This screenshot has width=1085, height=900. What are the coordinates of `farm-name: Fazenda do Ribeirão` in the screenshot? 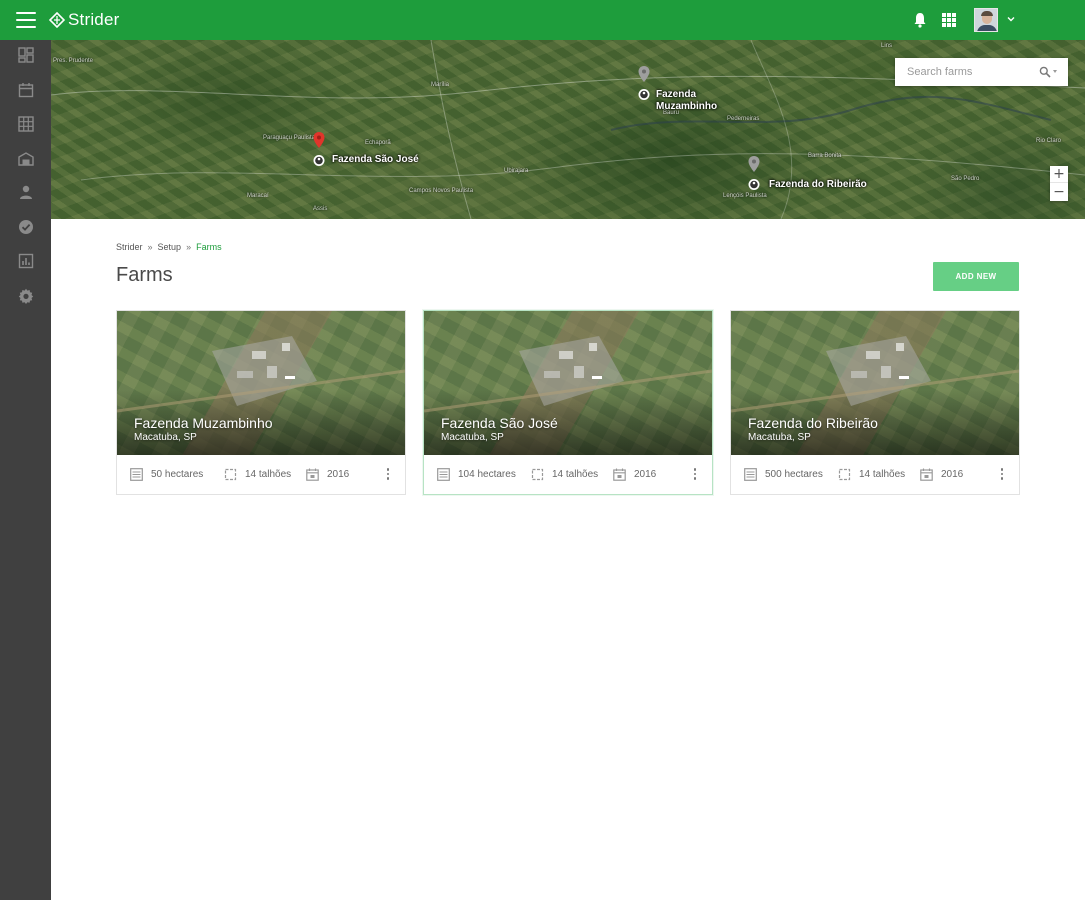 It's located at (813, 423).